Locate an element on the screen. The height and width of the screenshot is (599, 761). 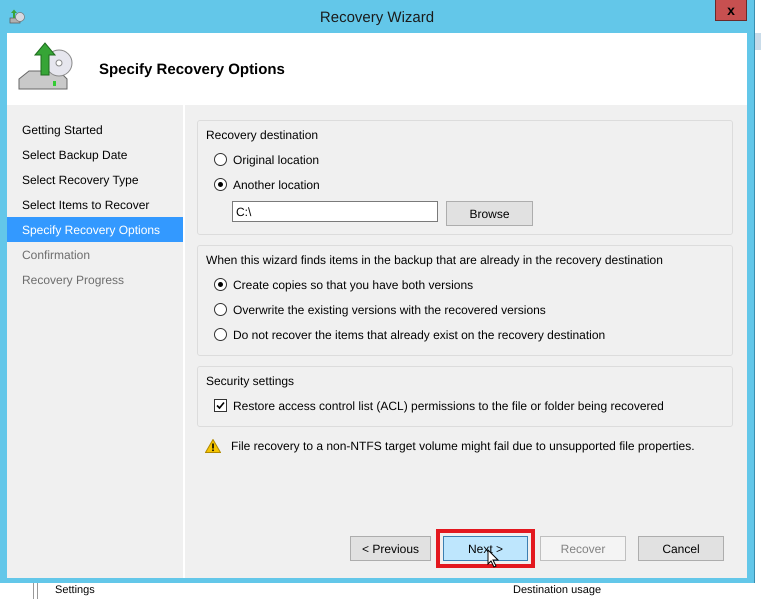
browse-button: Browse is located at coordinates (489, 213).